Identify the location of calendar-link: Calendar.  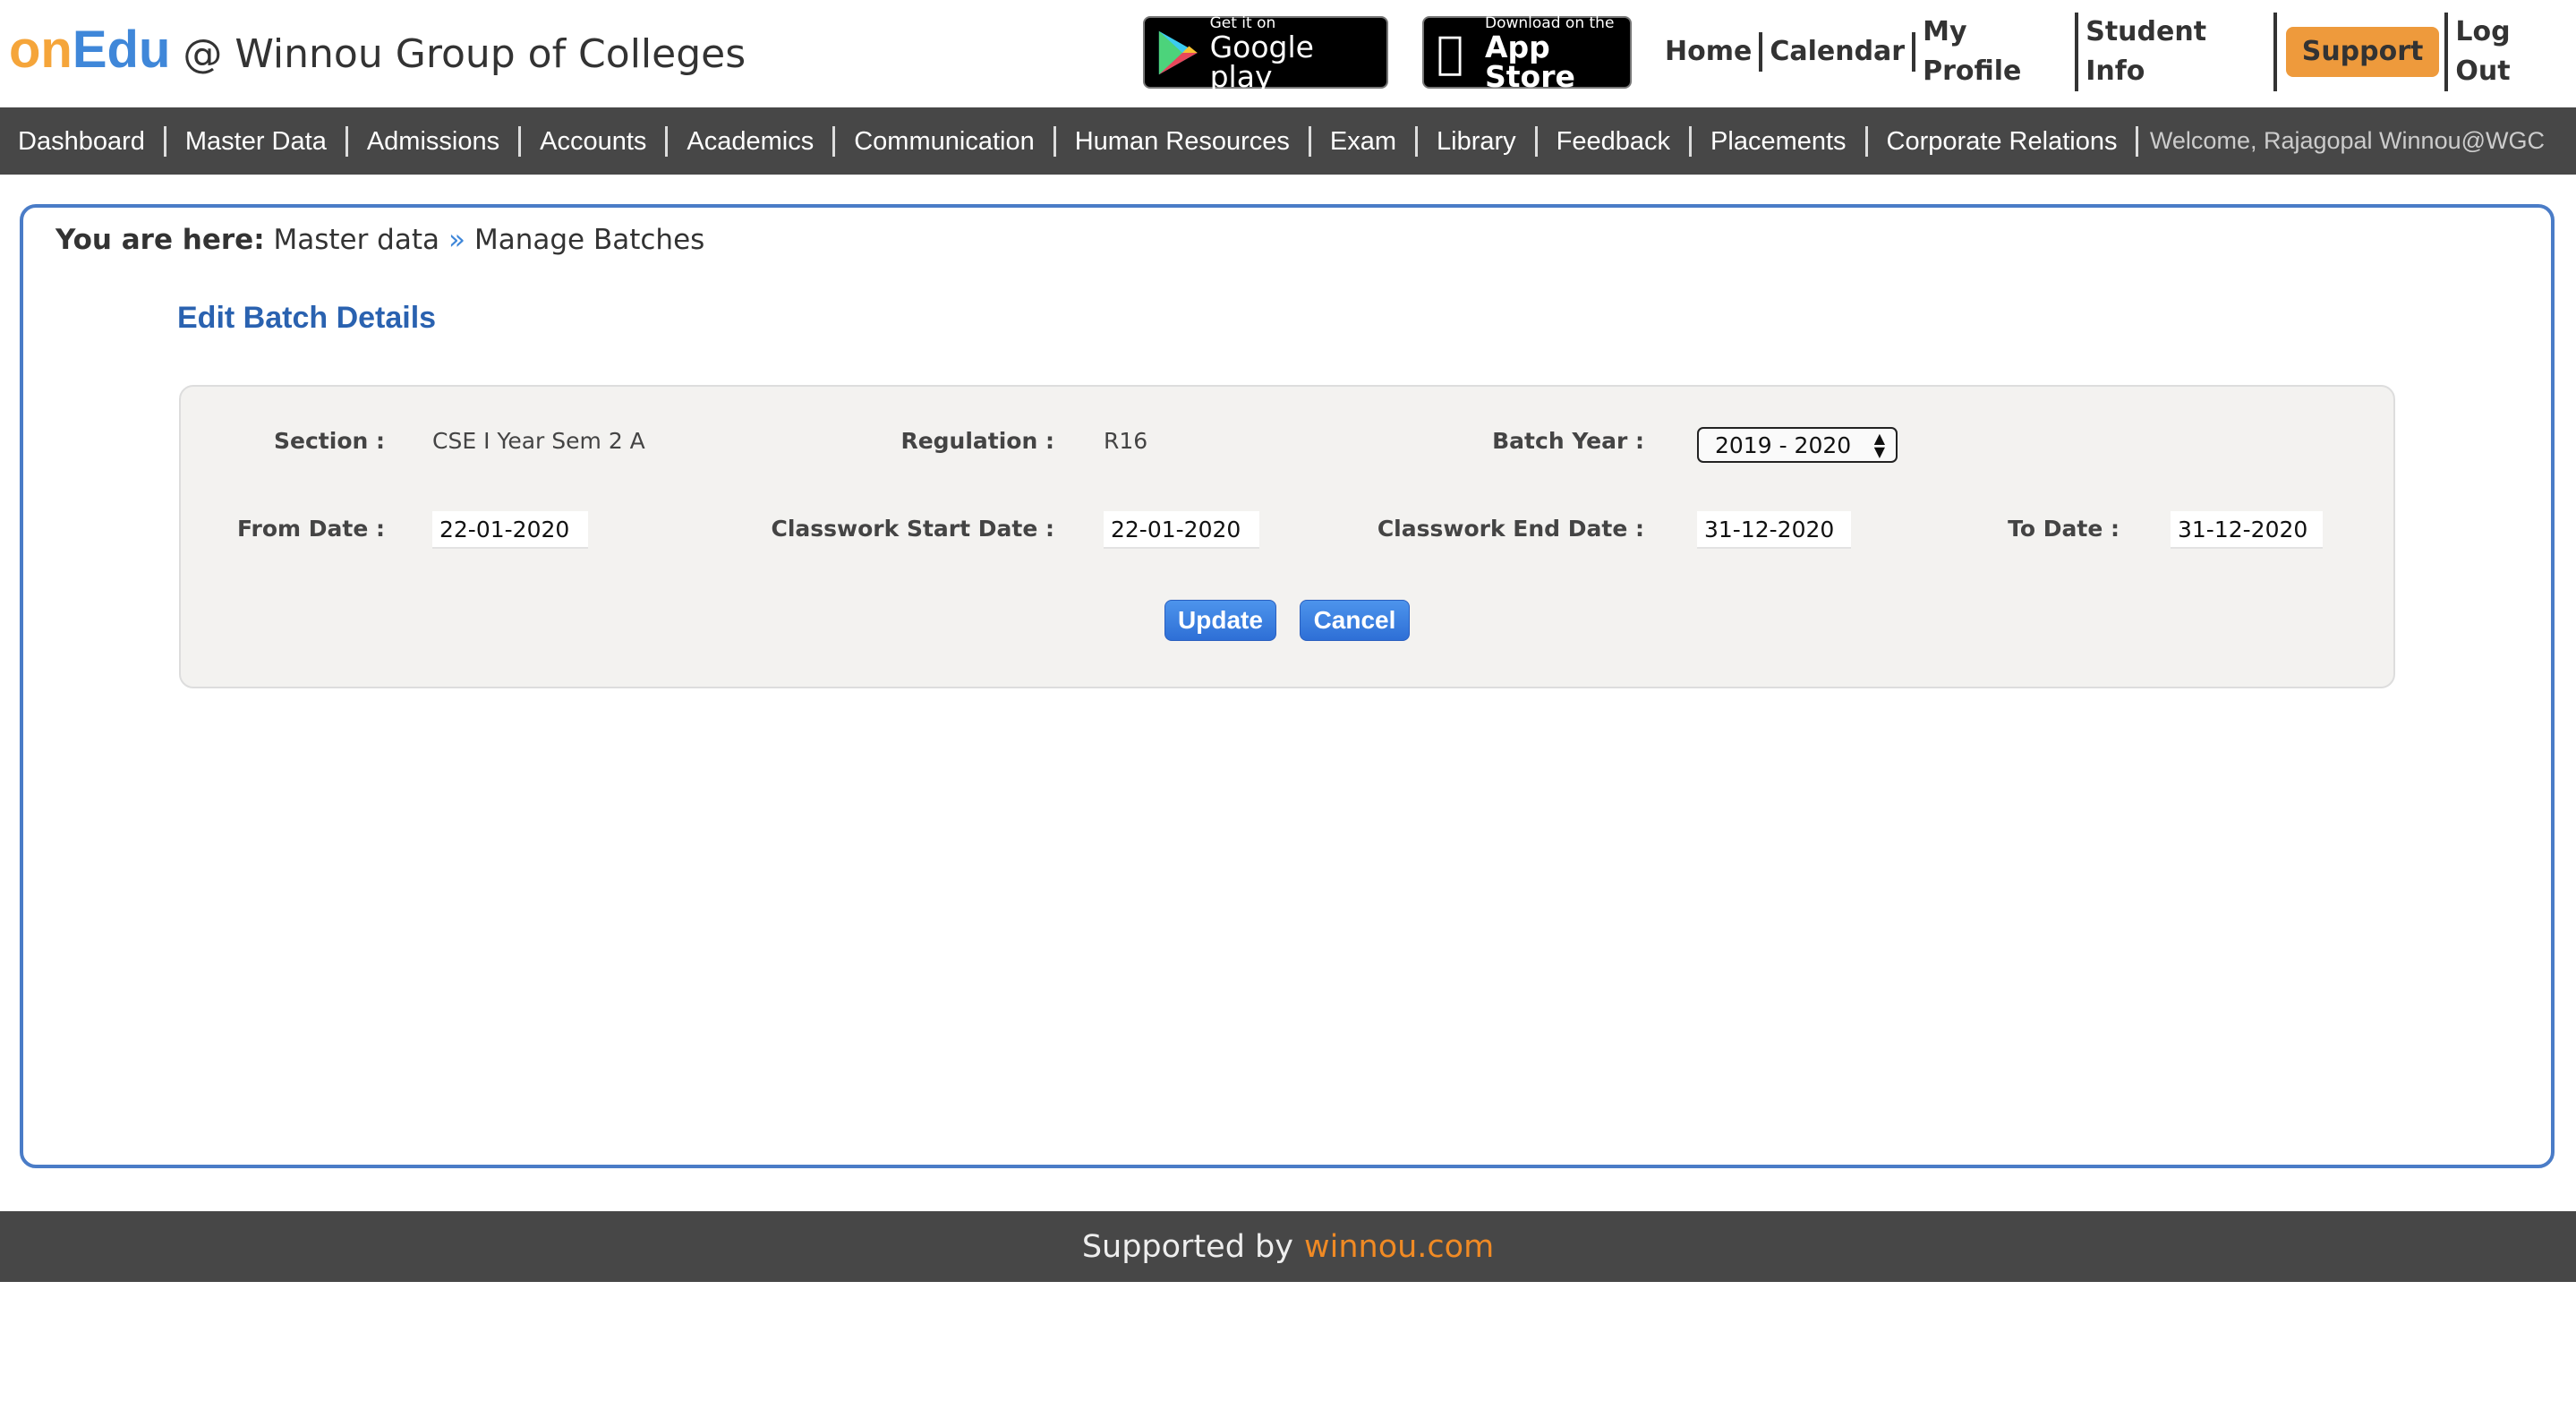
(1839, 52).